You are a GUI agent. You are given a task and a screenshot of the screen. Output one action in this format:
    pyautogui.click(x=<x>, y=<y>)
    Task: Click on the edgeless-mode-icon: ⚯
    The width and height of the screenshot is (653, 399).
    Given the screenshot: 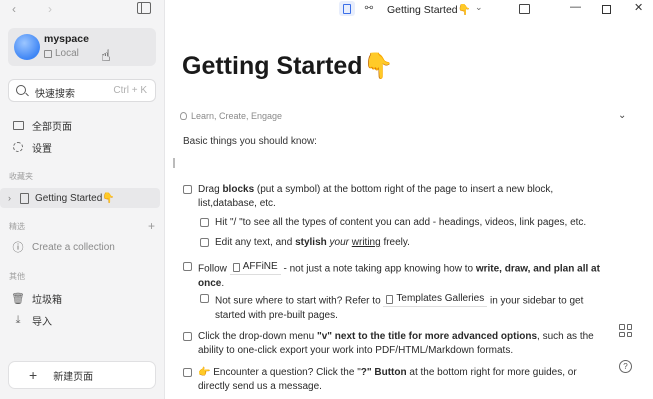 What is the action you would take?
    pyautogui.click(x=369, y=8)
    